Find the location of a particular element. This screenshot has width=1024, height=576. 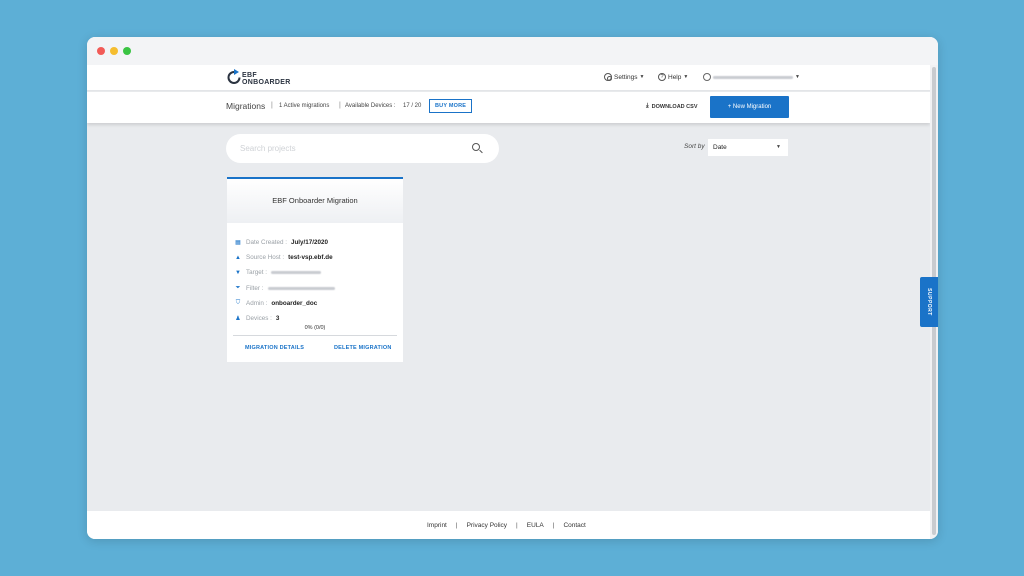

devices-icon: ♟ is located at coordinates (238, 319).